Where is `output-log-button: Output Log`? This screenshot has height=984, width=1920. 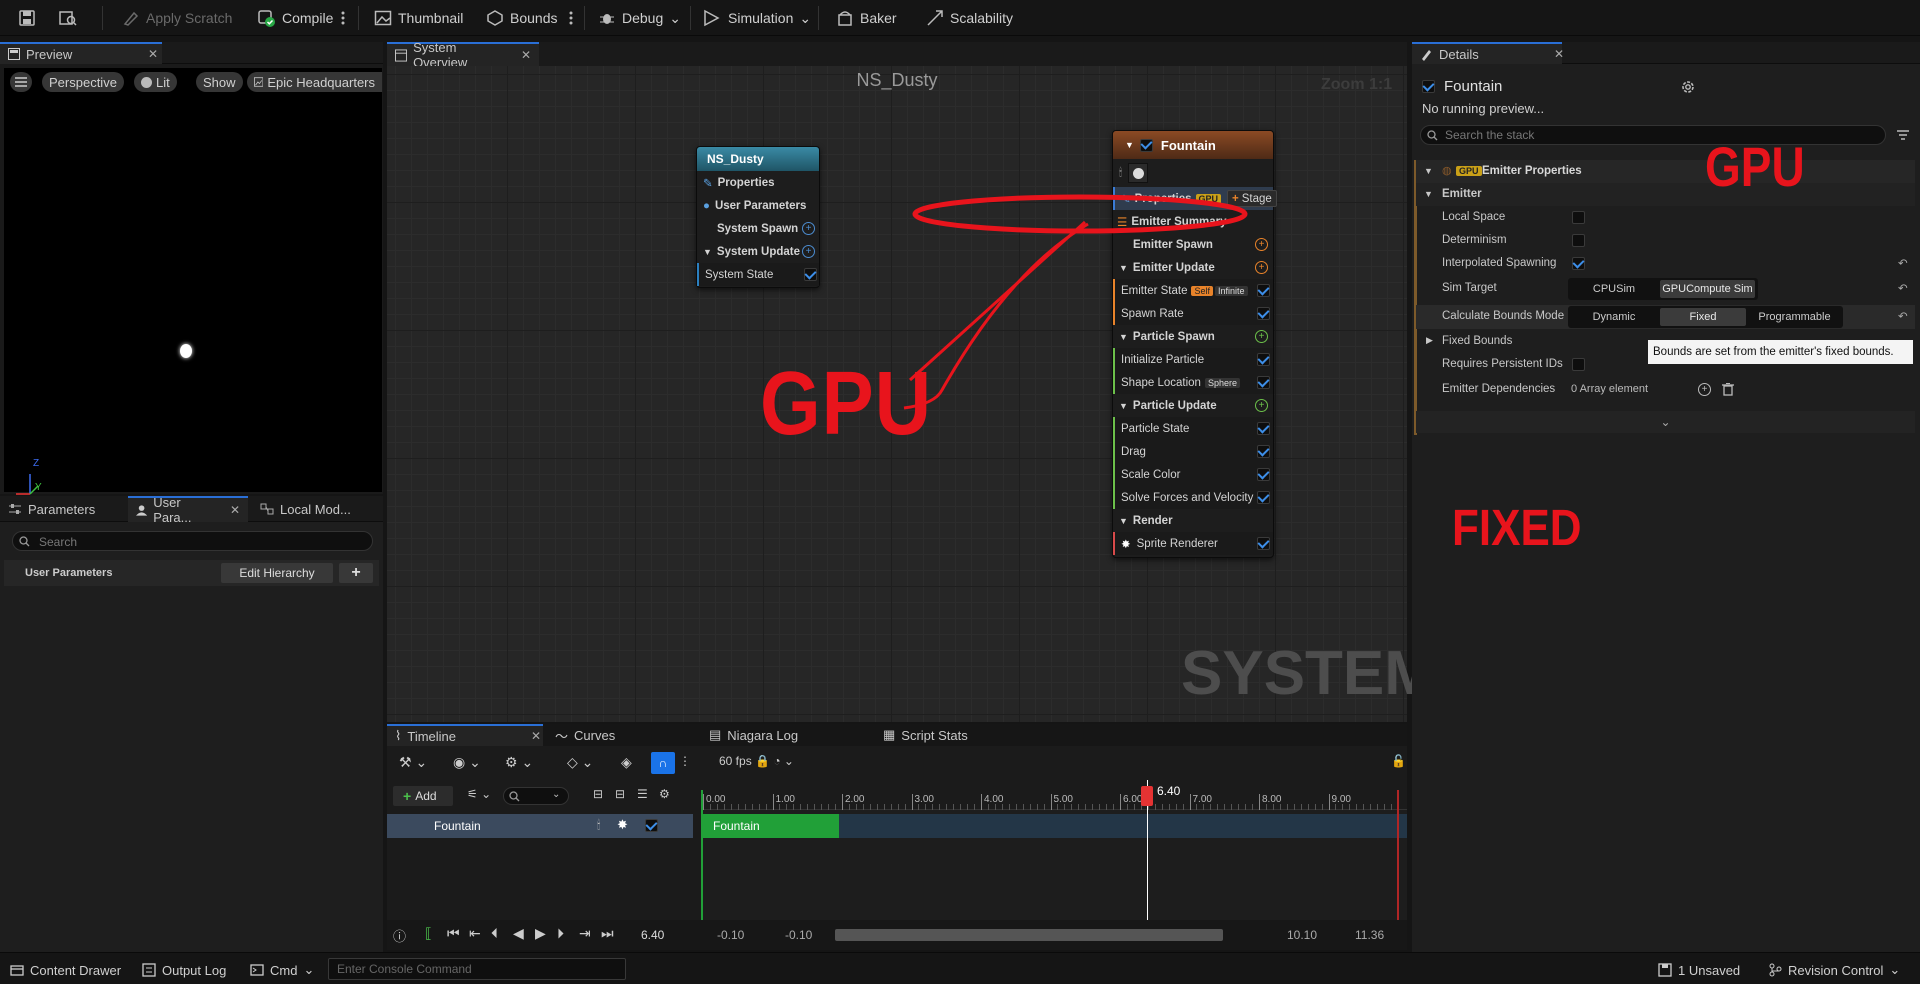
output-log-button: Output Log is located at coordinates (184, 970).